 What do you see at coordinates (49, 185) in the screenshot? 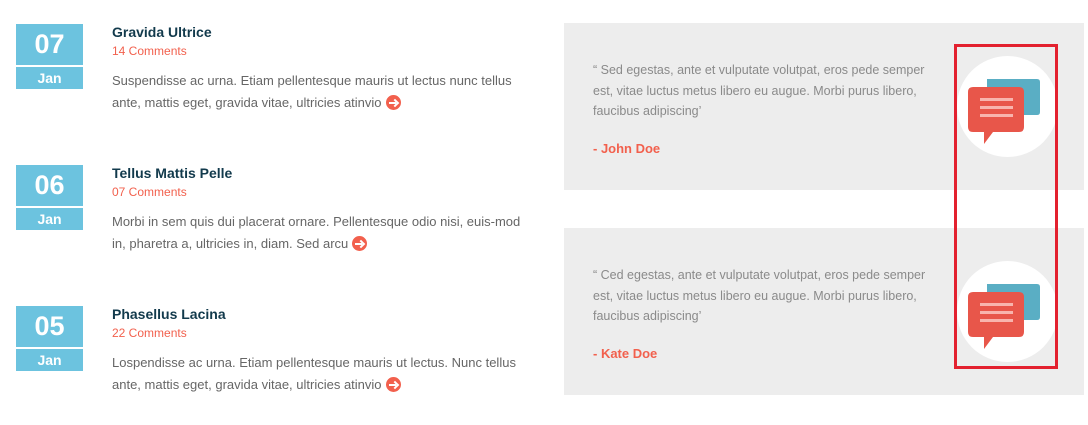
I see `date-day: 06` at bounding box center [49, 185].